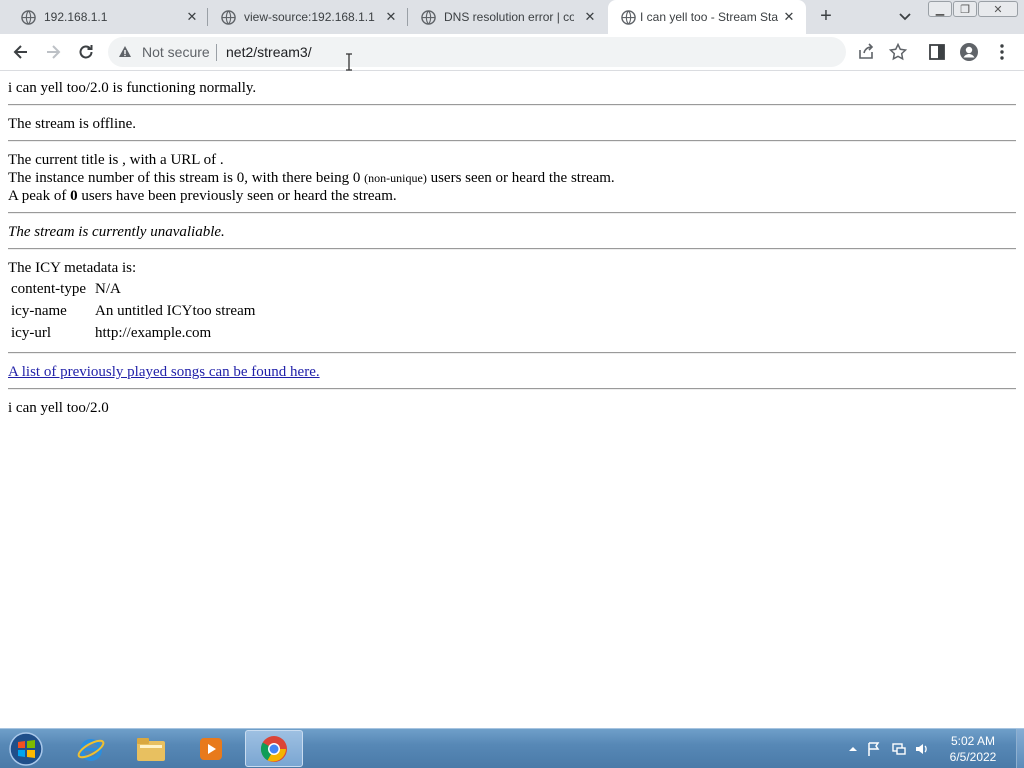  Describe the element at coordinates (899, 749) in the screenshot. I see `network-icon` at that location.